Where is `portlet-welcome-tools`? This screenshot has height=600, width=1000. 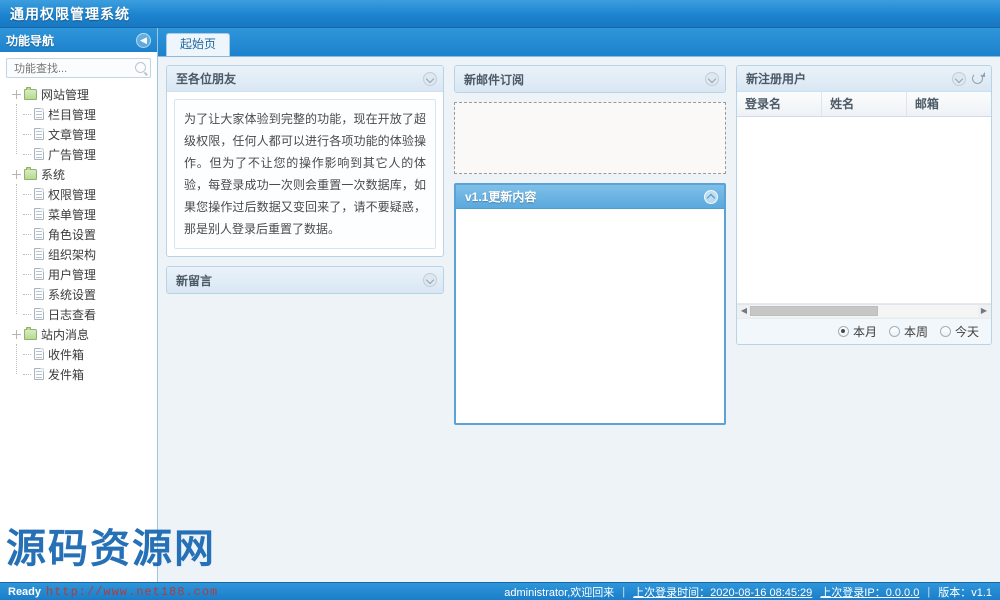
portlet-welcome-tools is located at coordinates (430, 78).